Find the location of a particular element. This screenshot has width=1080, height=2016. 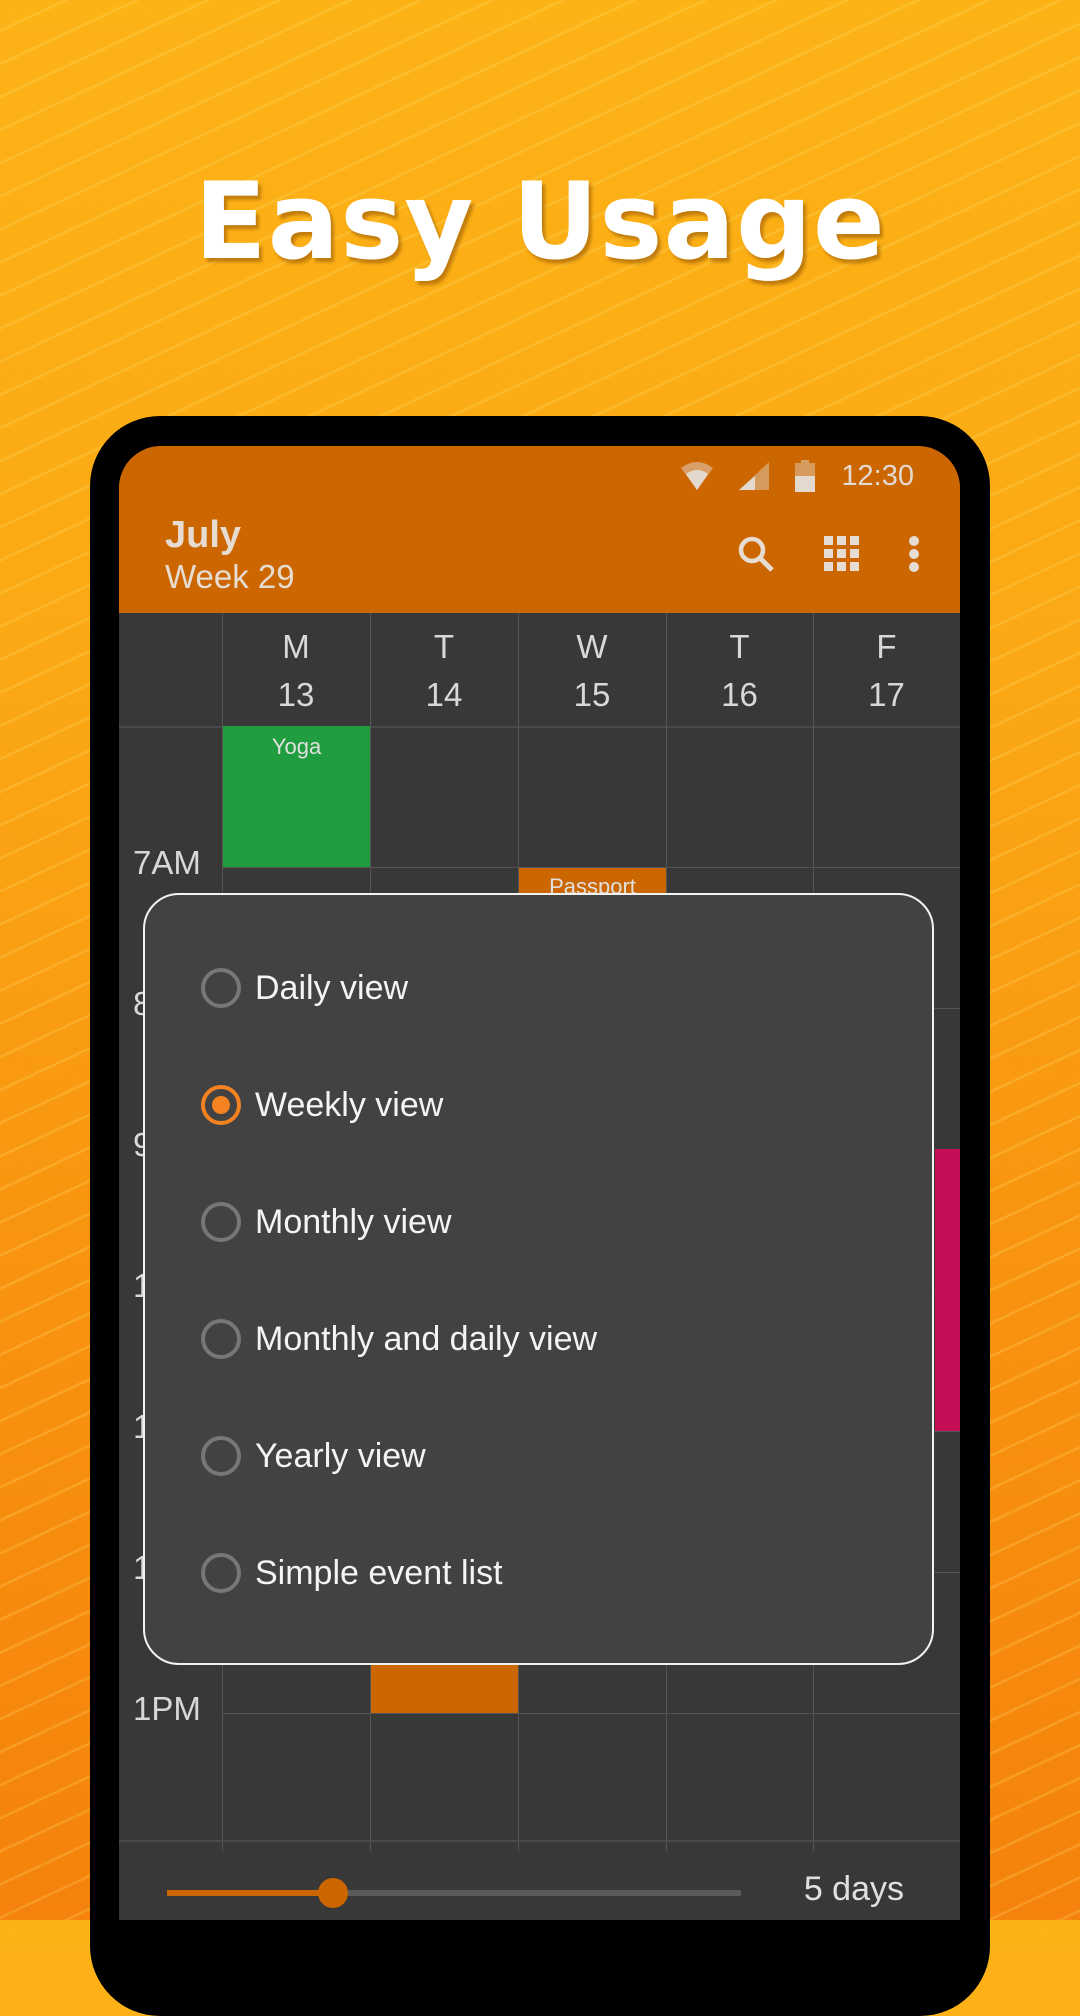

option-monthly-view: Monthly view is located at coordinates (326, 1222).